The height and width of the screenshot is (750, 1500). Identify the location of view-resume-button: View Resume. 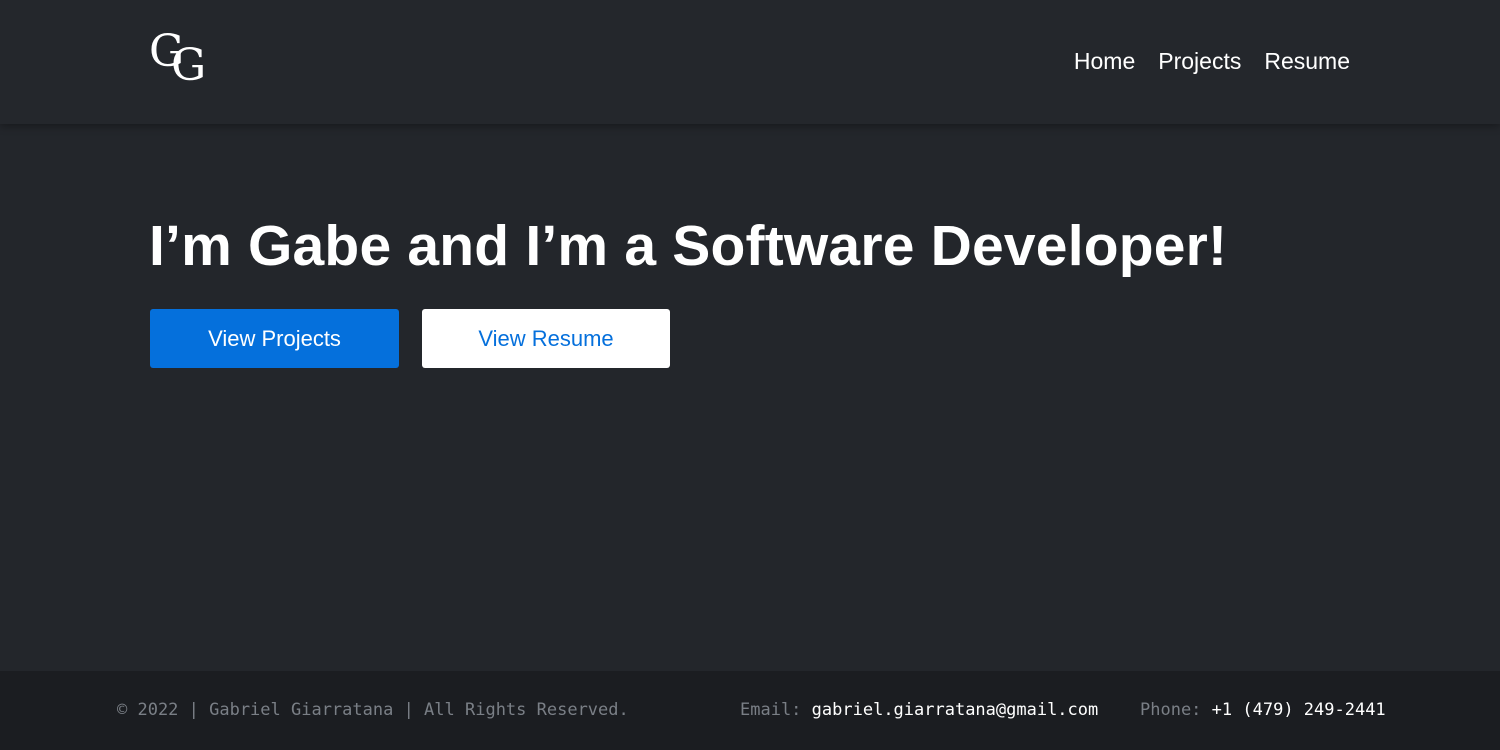
(546, 338).